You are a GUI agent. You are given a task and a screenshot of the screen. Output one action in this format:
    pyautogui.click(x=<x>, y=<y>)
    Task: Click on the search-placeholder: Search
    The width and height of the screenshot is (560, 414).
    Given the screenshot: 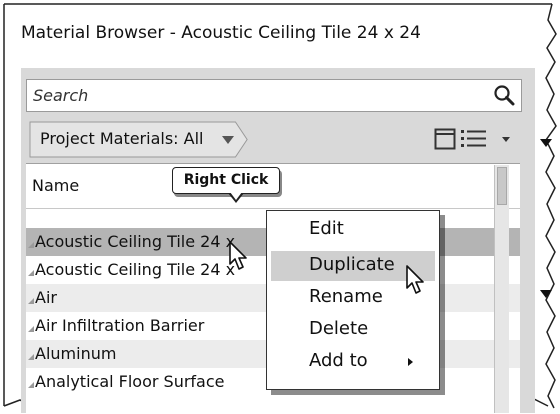 What is the action you would take?
    pyautogui.click(x=61, y=95)
    